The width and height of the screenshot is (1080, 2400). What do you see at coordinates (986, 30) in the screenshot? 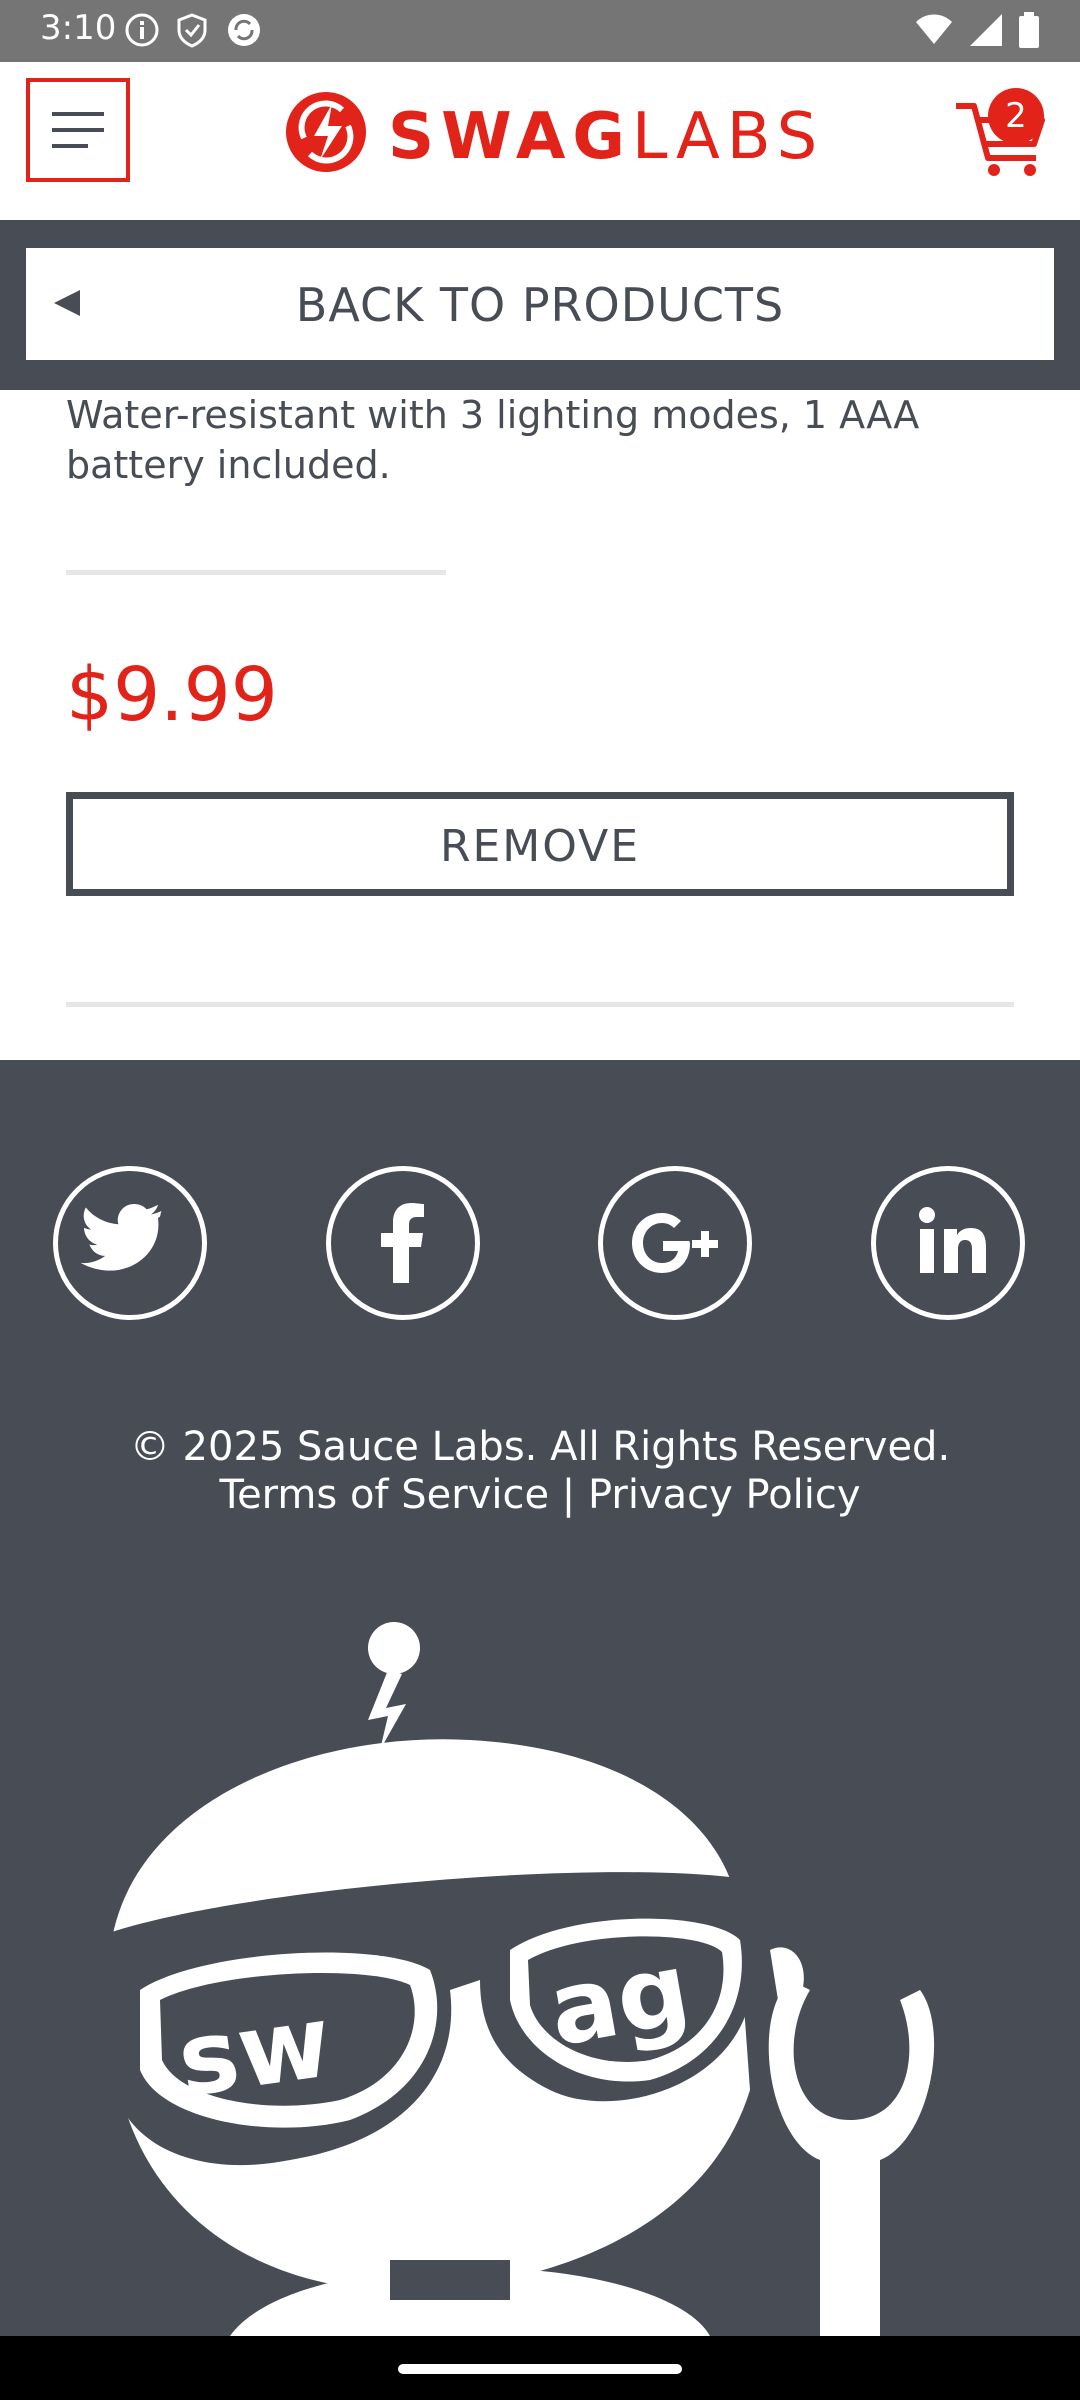
I see `signal-icon` at bounding box center [986, 30].